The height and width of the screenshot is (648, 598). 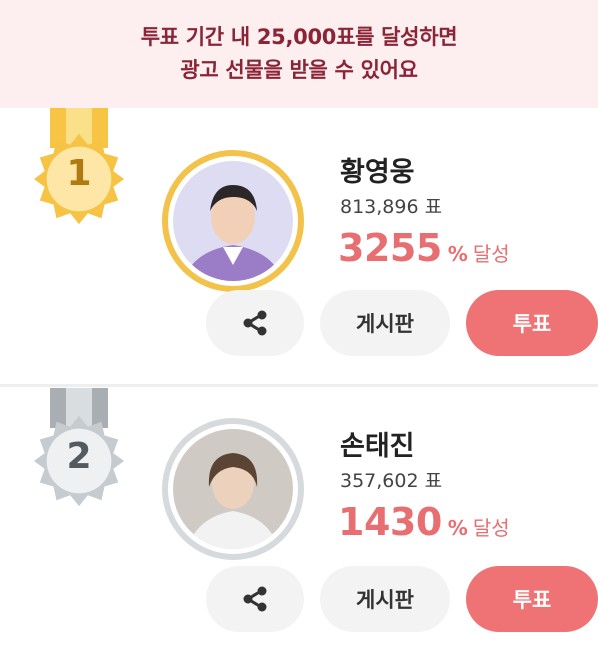 What do you see at coordinates (299, 385) in the screenshot?
I see `card-divider` at bounding box center [299, 385].